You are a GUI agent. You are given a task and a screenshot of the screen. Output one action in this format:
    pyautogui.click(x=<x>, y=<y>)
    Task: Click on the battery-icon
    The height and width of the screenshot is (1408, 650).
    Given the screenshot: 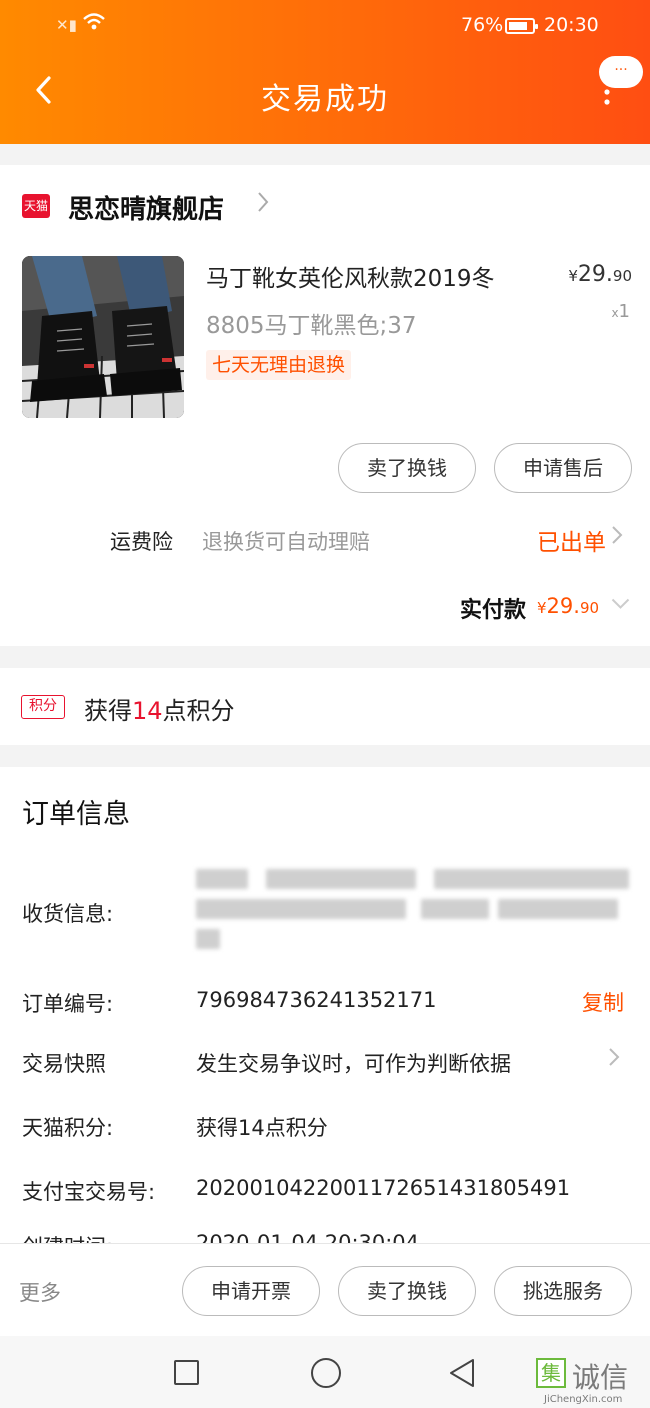 What is the action you would take?
    pyautogui.click(x=521, y=26)
    